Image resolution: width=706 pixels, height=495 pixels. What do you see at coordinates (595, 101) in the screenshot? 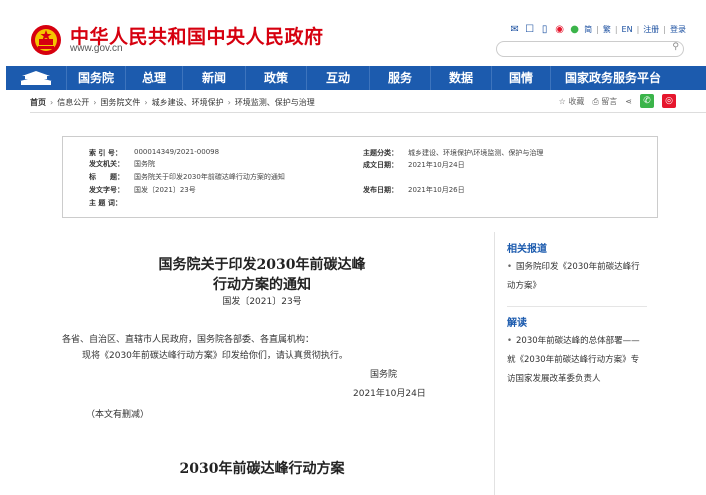
I see `print-icon: ⎙` at bounding box center [595, 101].